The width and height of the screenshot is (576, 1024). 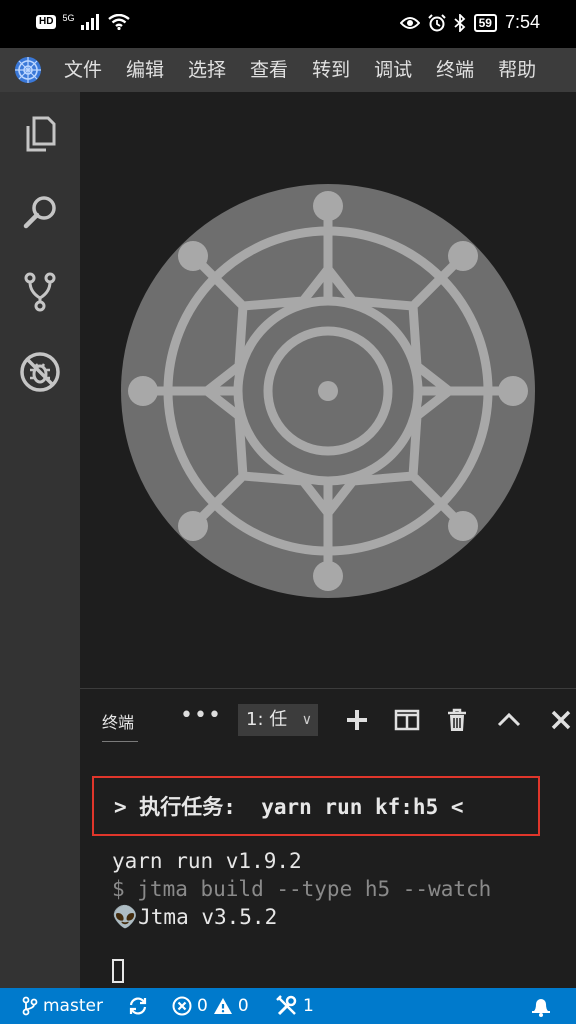 I want to click on menu-view: 查看, so click(x=269, y=70).